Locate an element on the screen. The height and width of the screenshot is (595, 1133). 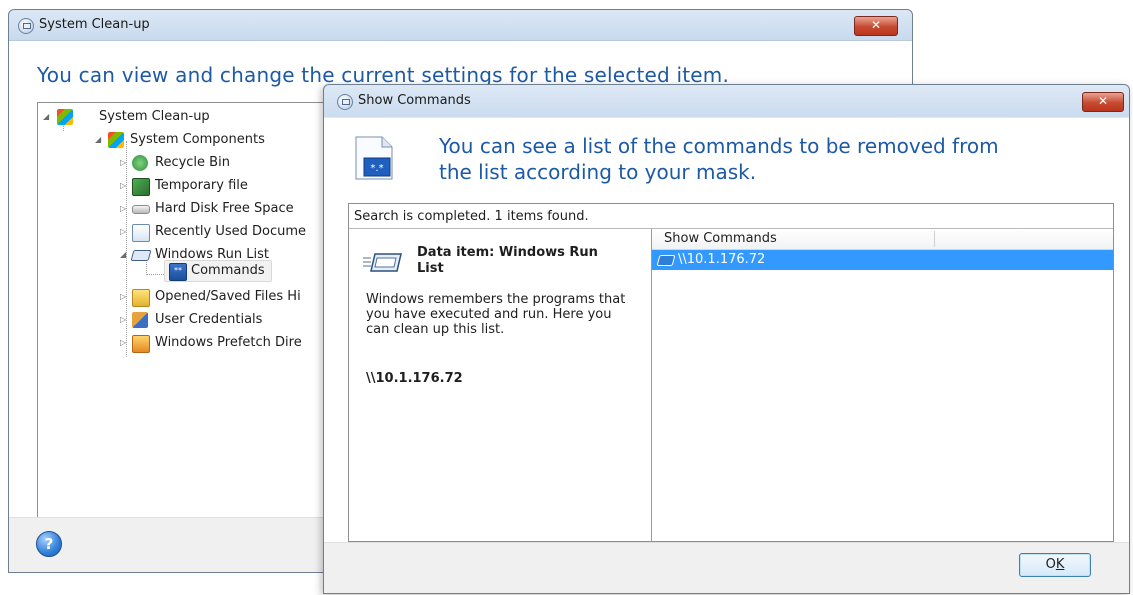
dialog-title-bar: Show Commands ✕ is located at coordinates (726, 101).